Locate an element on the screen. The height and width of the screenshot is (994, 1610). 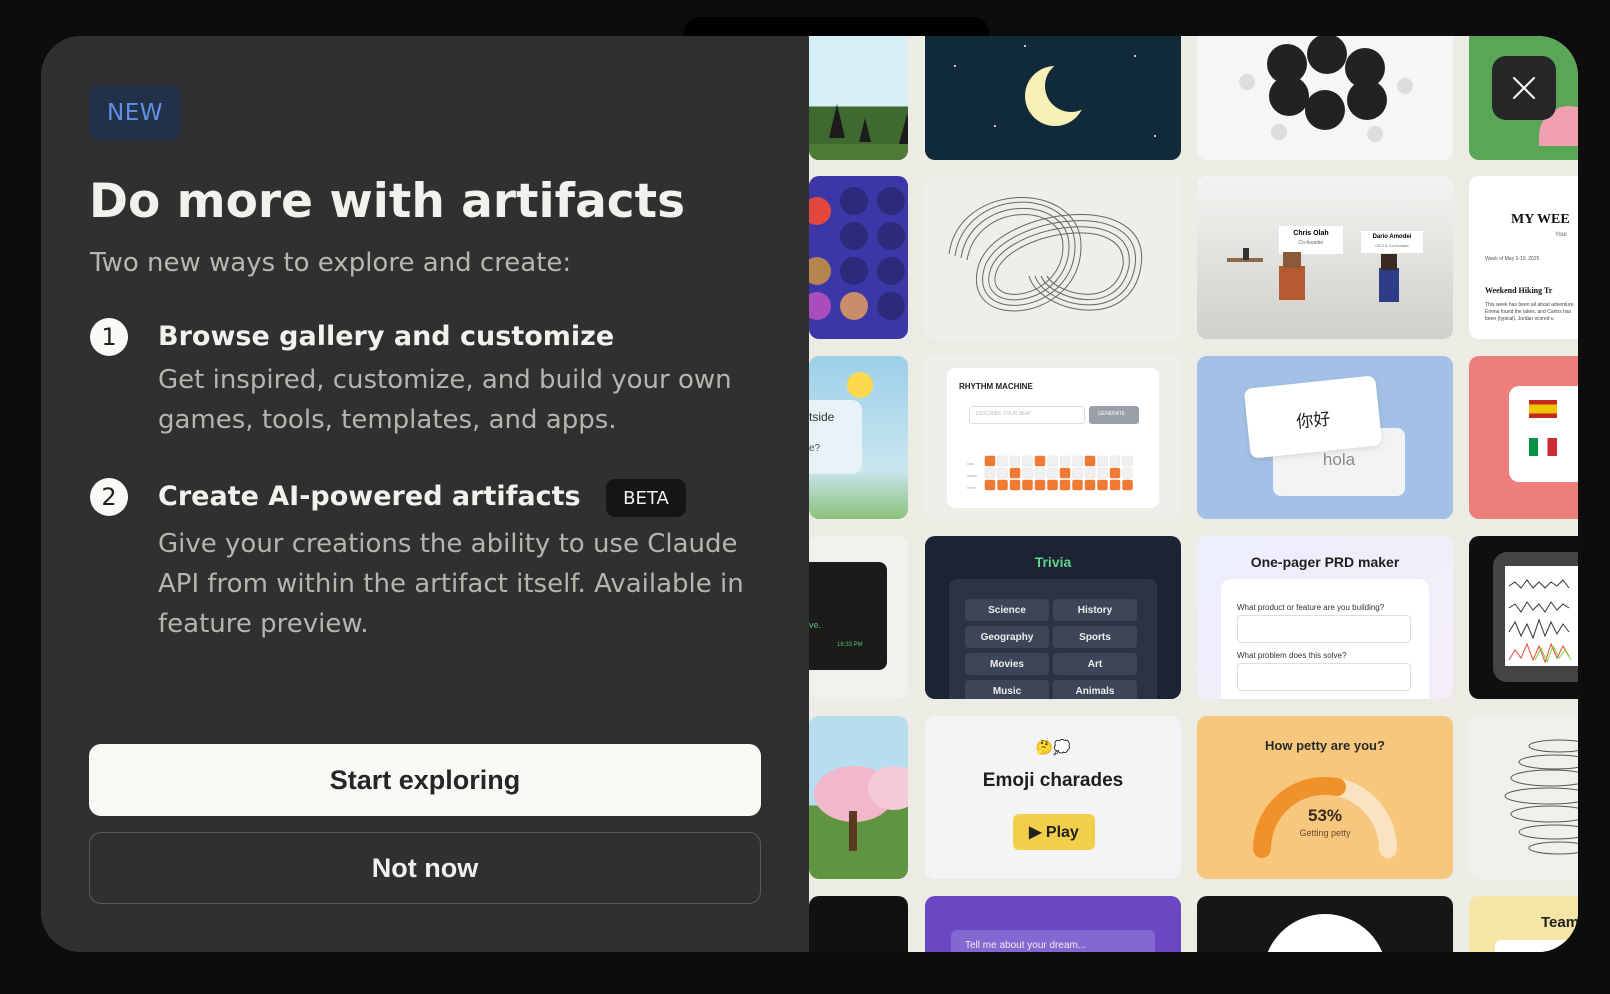
gallery-card-language-flags is located at coordinates (1523, 437).